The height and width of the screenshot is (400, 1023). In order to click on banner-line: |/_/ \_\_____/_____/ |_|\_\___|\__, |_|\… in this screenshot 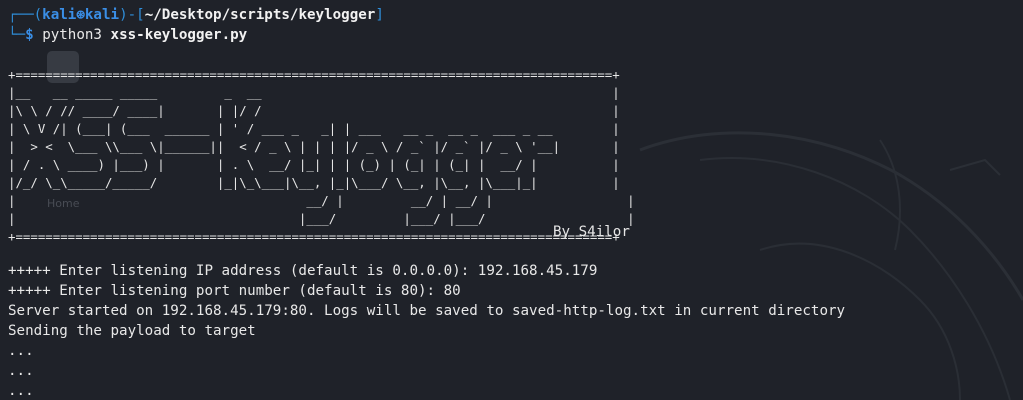, I will do `click(314, 182)`.